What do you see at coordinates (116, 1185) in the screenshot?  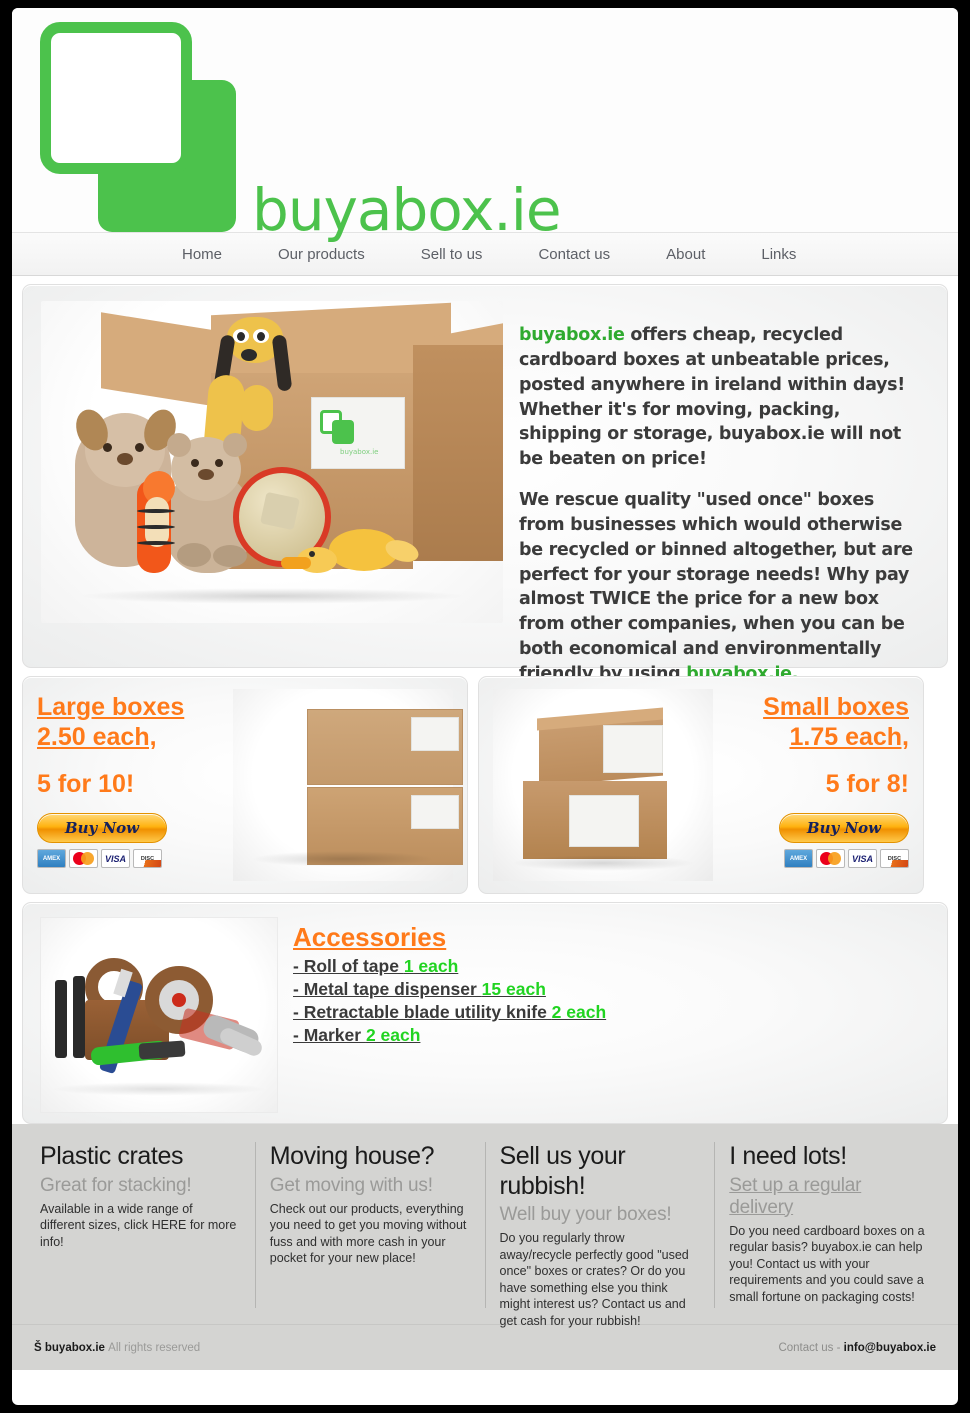 I see `column-subheading: Great for stacking!` at bounding box center [116, 1185].